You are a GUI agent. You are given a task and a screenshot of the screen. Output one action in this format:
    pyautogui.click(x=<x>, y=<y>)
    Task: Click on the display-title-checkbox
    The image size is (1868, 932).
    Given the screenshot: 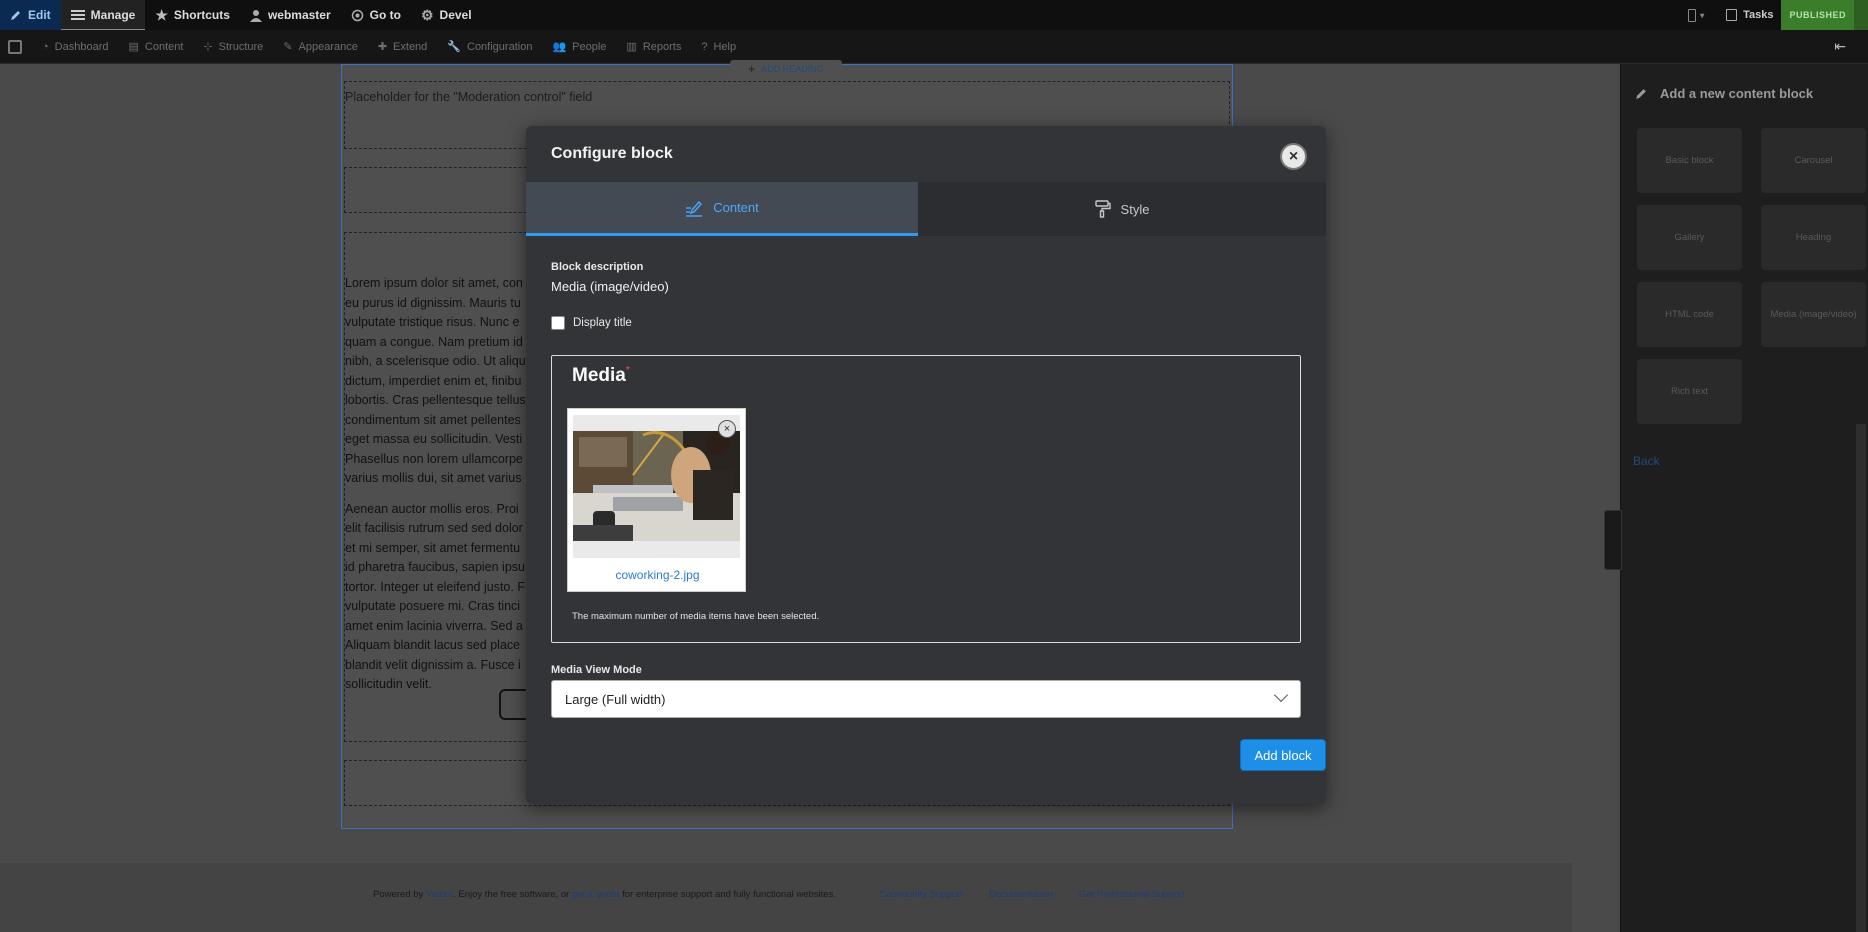 What is the action you would take?
    pyautogui.click(x=558, y=323)
    